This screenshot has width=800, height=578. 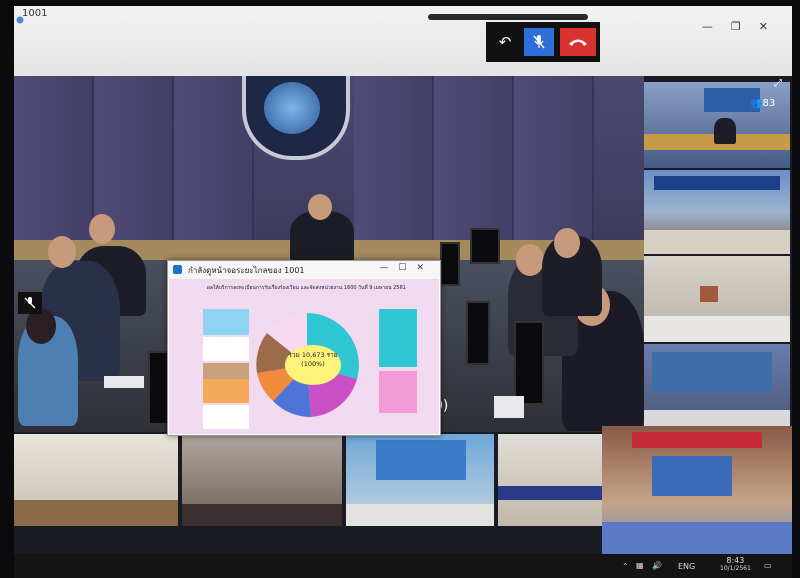 I want to click on shared-window-controls: —☐✕, so click(x=406, y=268).